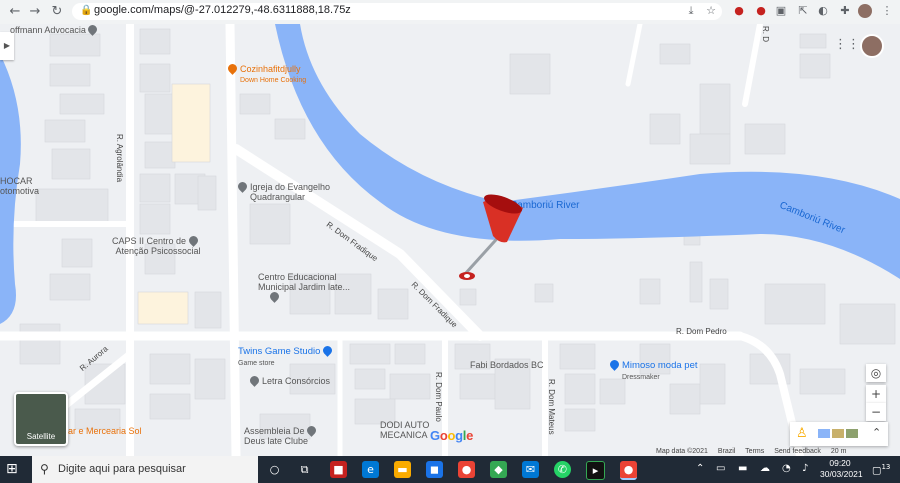 The width and height of the screenshot is (900, 483). What do you see at coordinates (16, 181) in the screenshot?
I see `poi-name: HOCAR` at bounding box center [16, 181].